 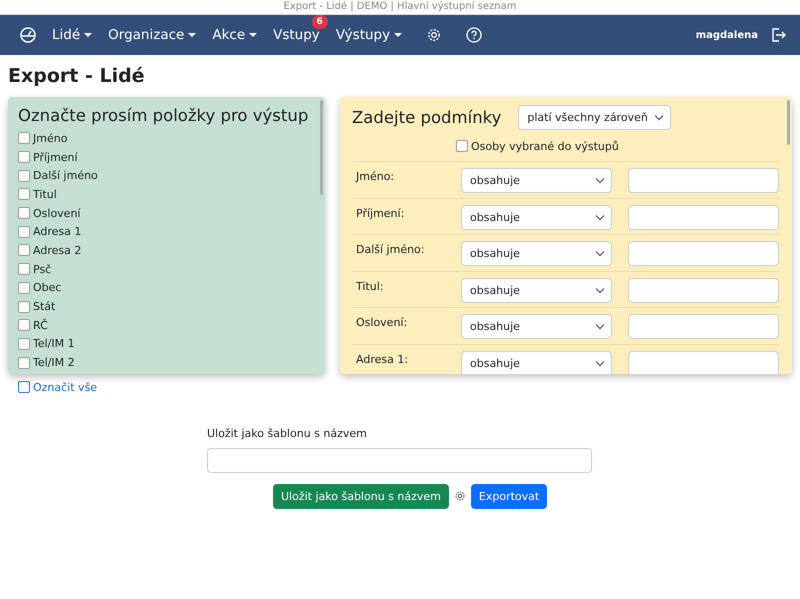 What do you see at coordinates (474, 35) in the screenshot?
I see `help-icon` at bounding box center [474, 35].